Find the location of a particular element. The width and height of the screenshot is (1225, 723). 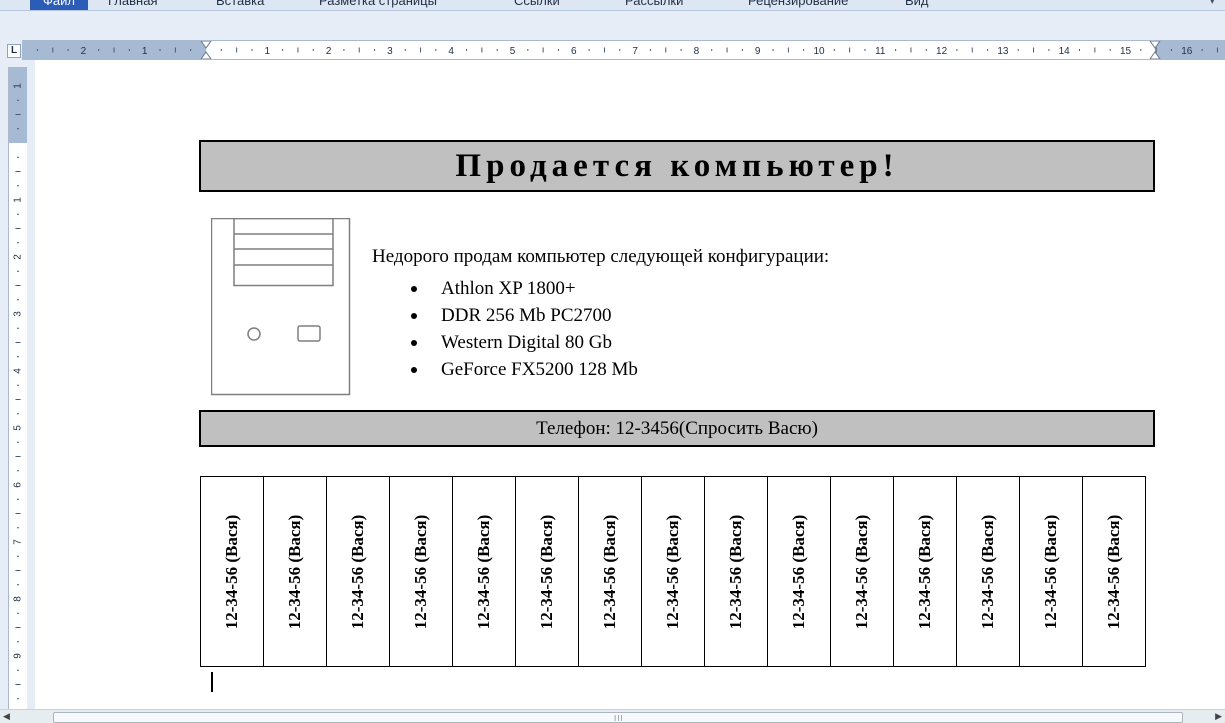

ribbon-expand-icon: ▾ is located at coordinates (1212, 3).